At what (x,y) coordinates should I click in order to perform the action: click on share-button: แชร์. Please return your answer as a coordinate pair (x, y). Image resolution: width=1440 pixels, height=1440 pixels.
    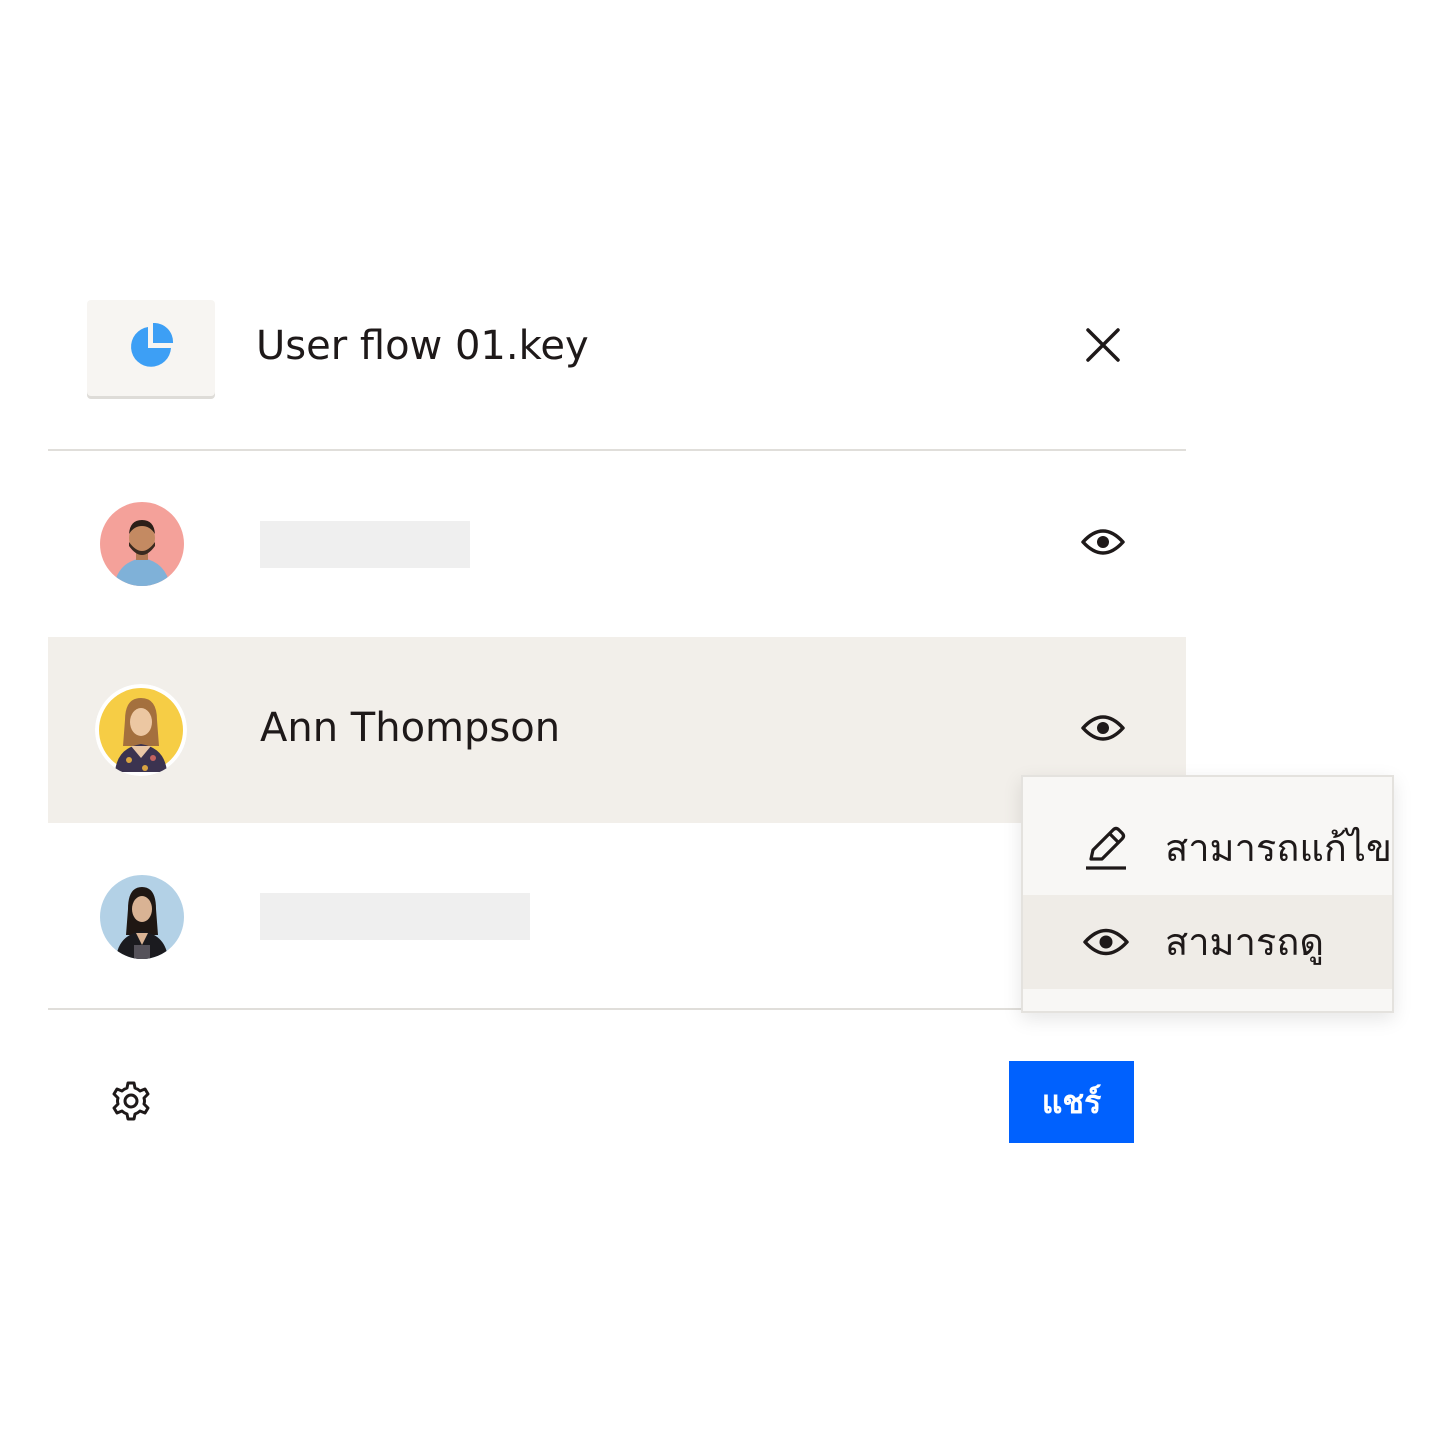
    Looking at the image, I should click on (1071, 1102).